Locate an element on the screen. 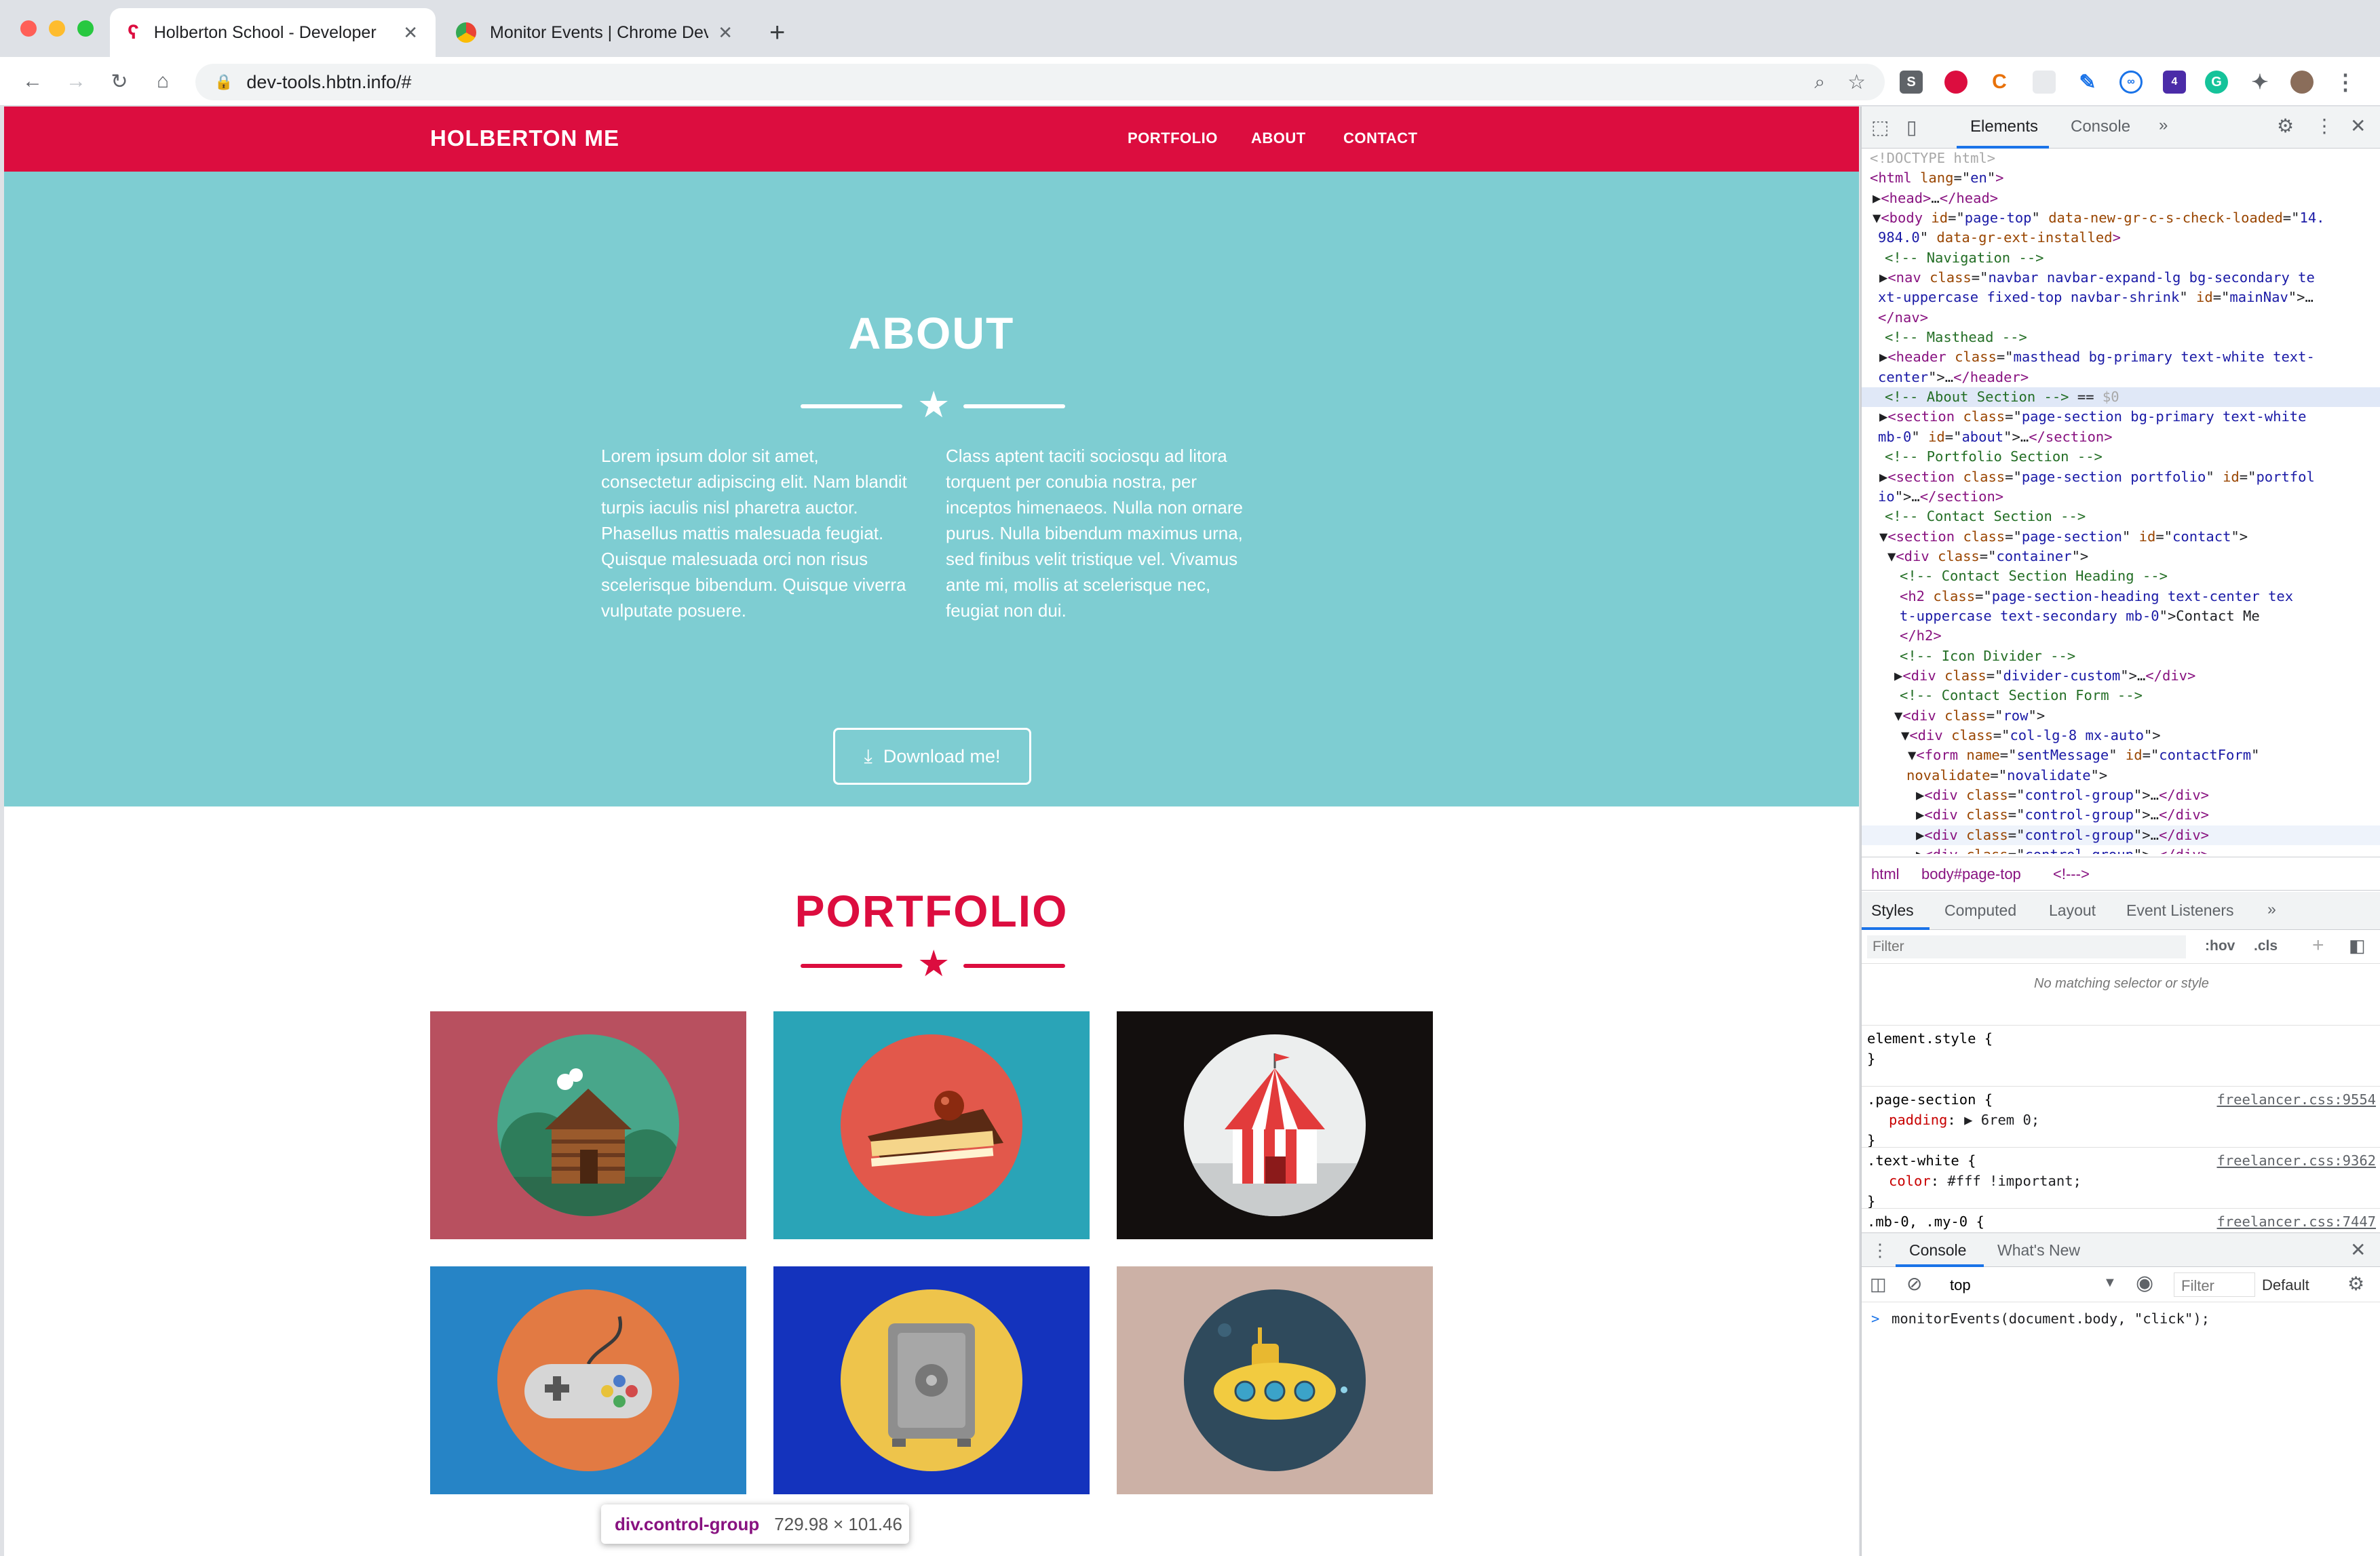  reload-button: ↻ is located at coordinates (119, 81).